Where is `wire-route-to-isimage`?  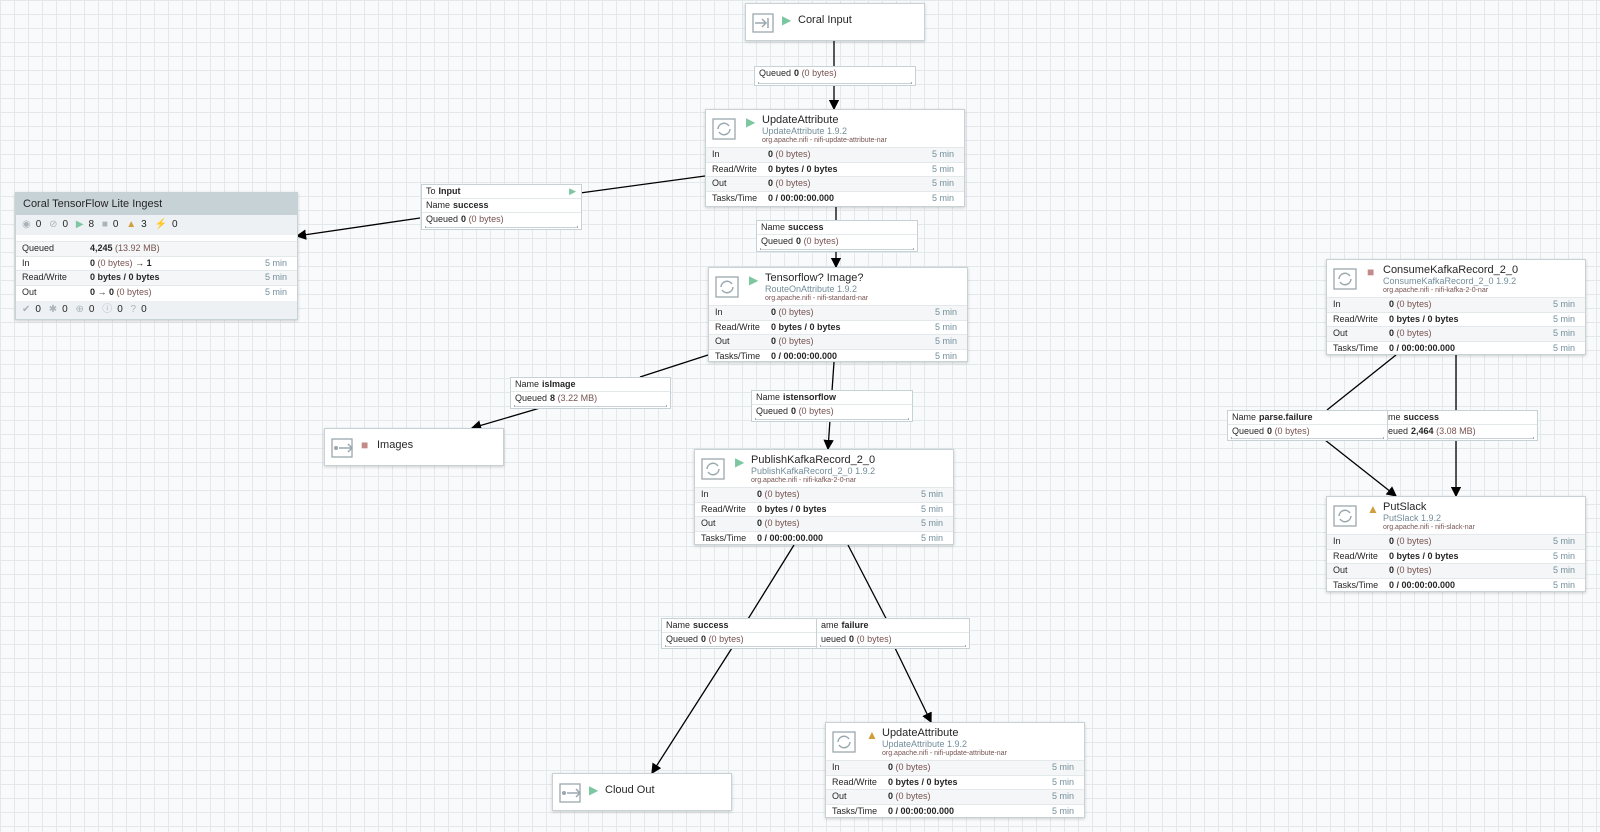 wire-route-to-isimage is located at coordinates (674, 366).